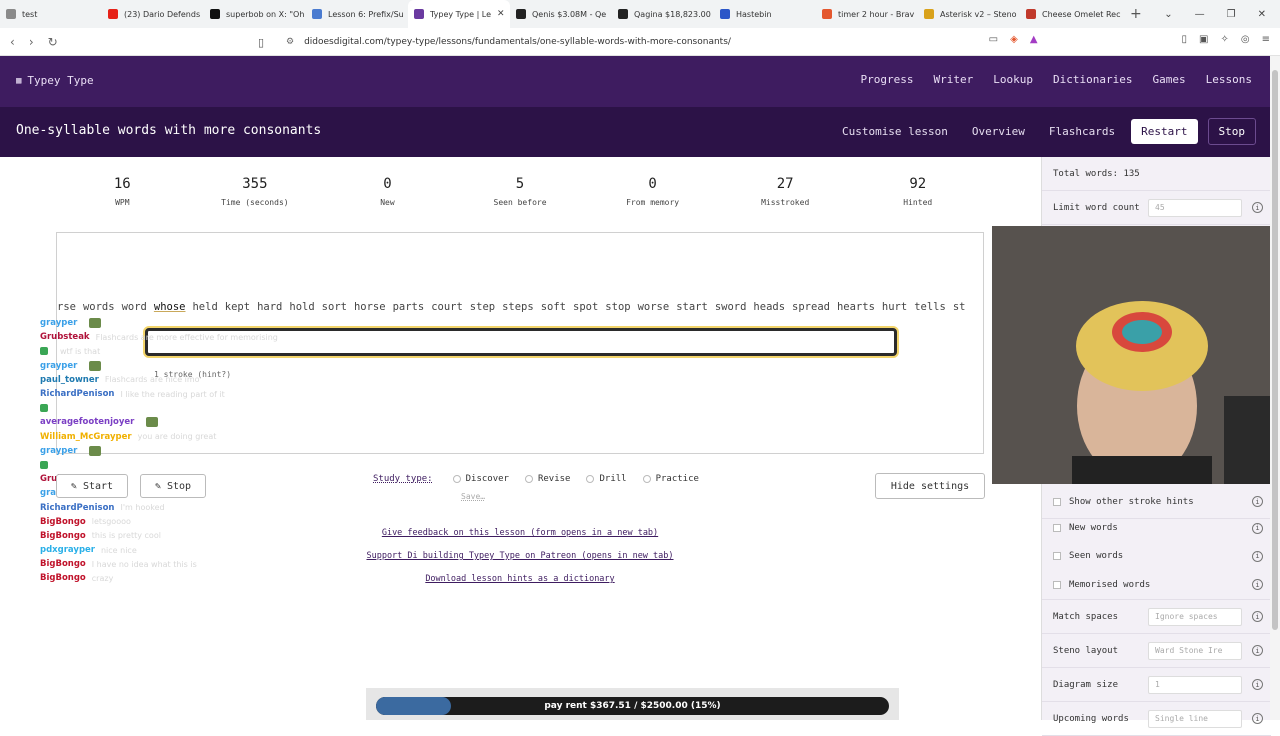 This screenshot has height=736, width=1280. I want to click on upcoming-words-label: Upcoming words, so click(1091, 718).